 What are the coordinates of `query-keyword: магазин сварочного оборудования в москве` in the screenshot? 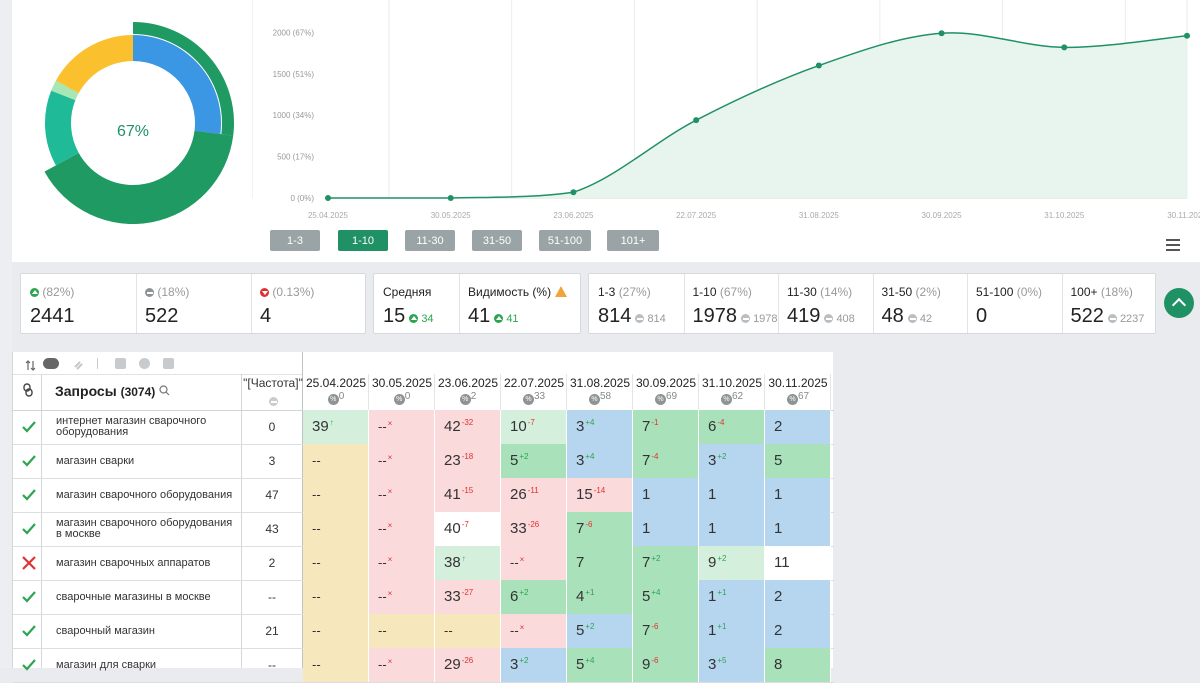 It's located at (148, 529).